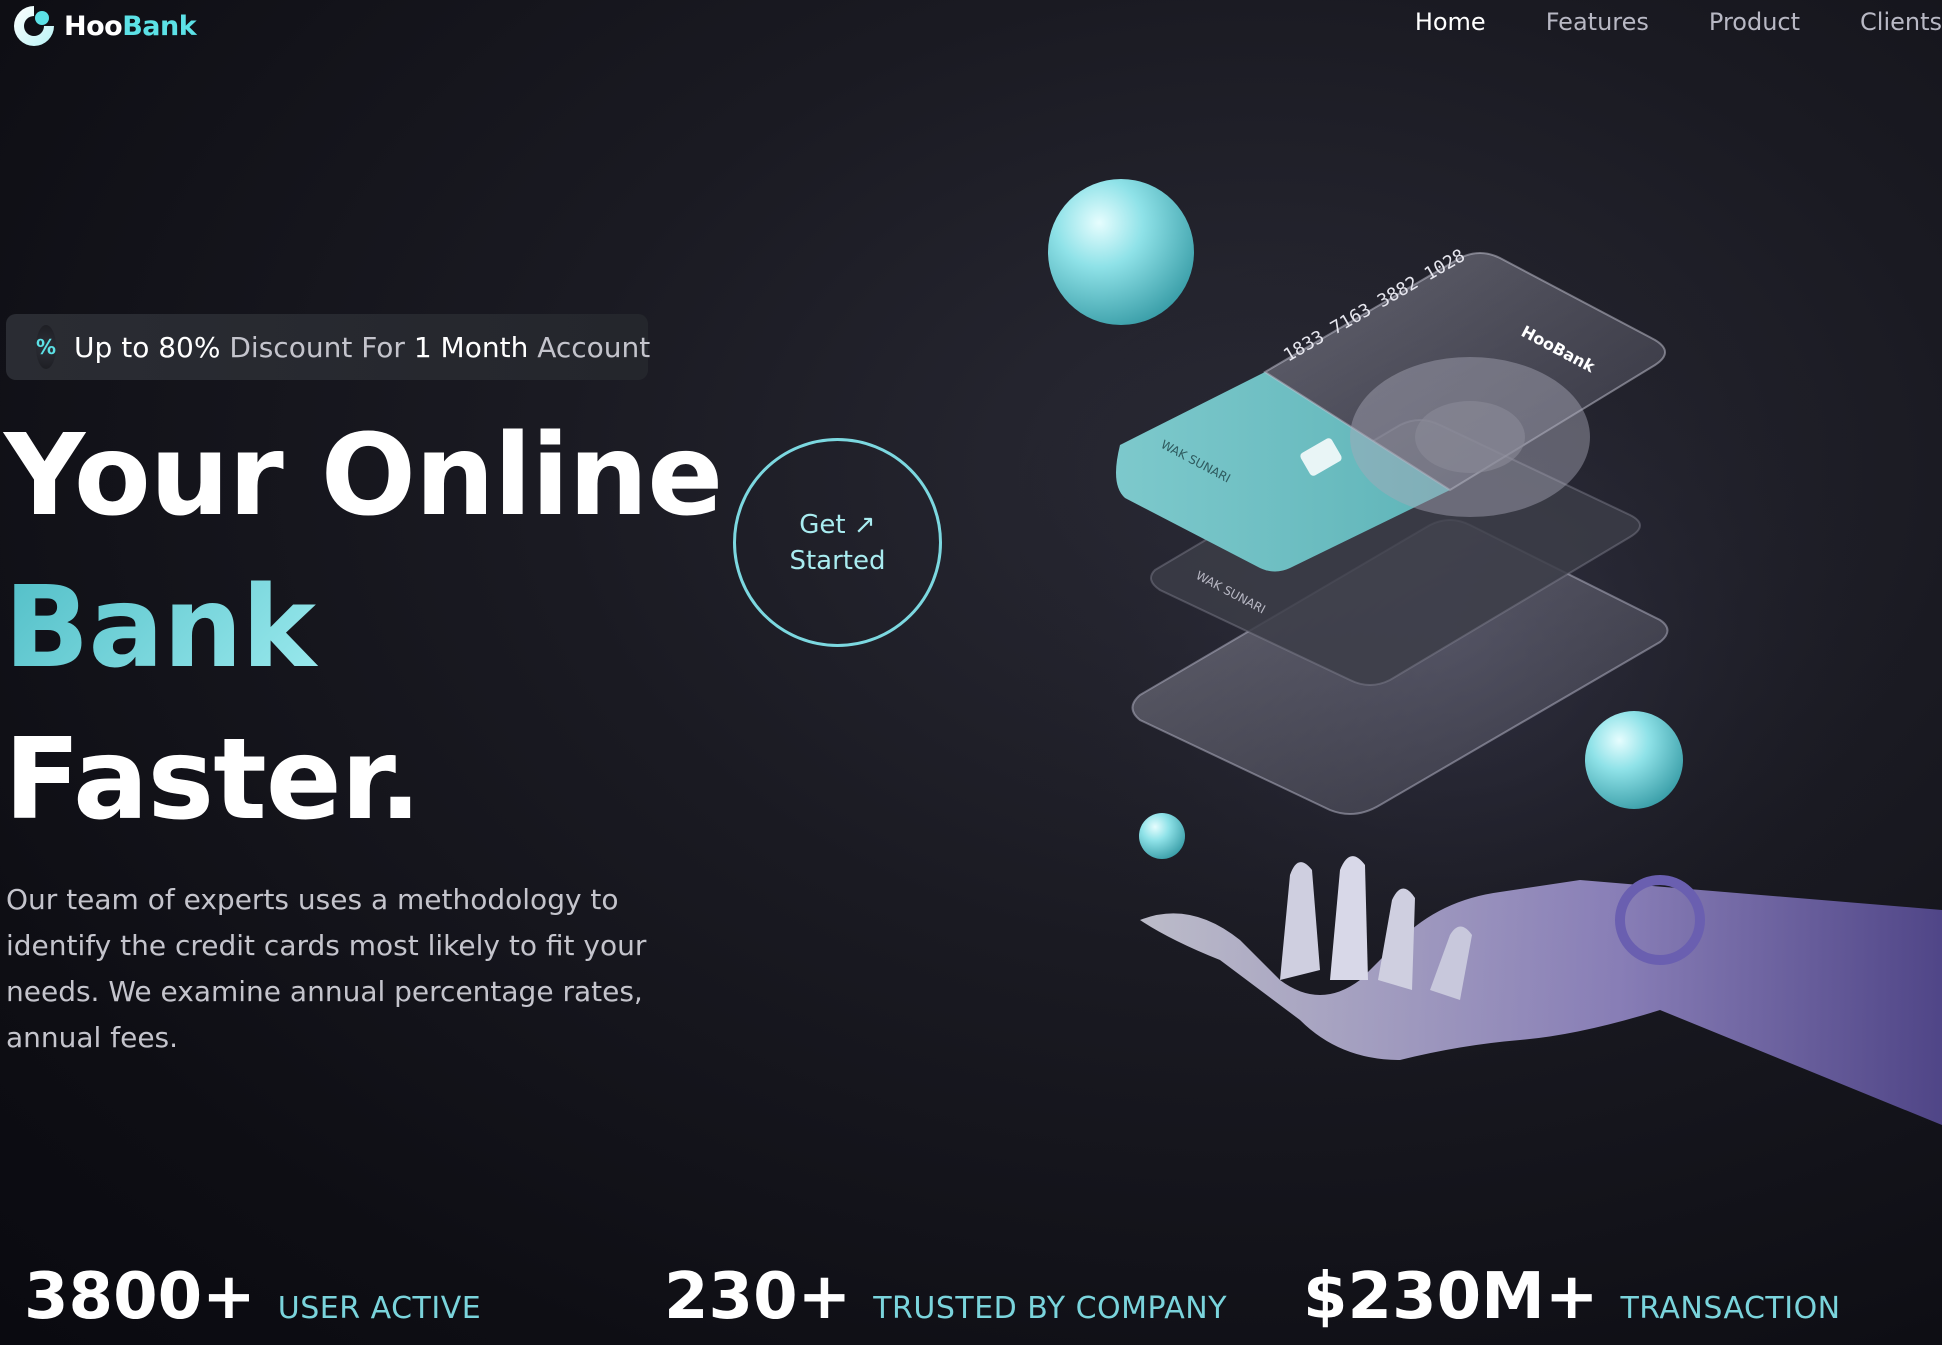  What do you see at coordinates (1901, 22) in the screenshot?
I see `nav-clients-link: Clients` at bounding box center [1901, 22].